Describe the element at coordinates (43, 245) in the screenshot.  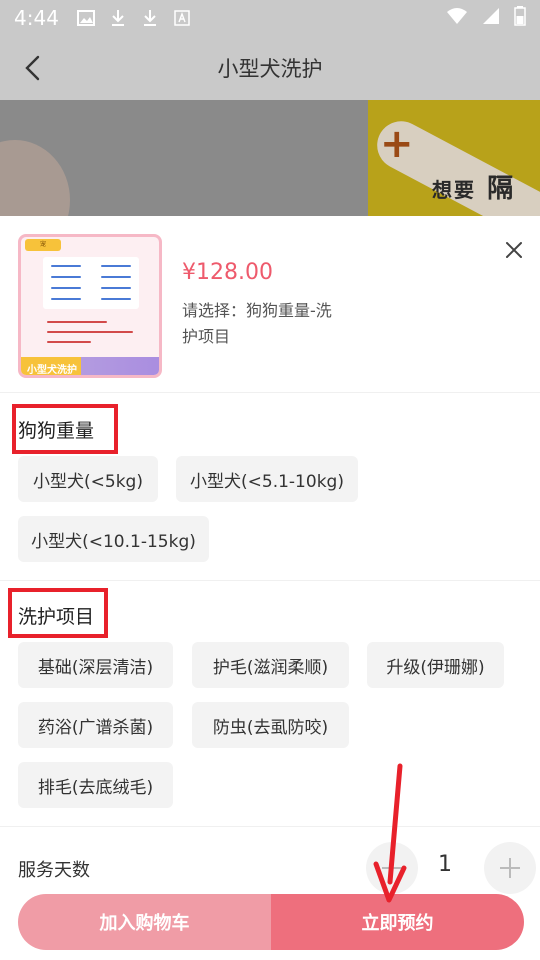
I see `brand-logo: 宠` at that location.